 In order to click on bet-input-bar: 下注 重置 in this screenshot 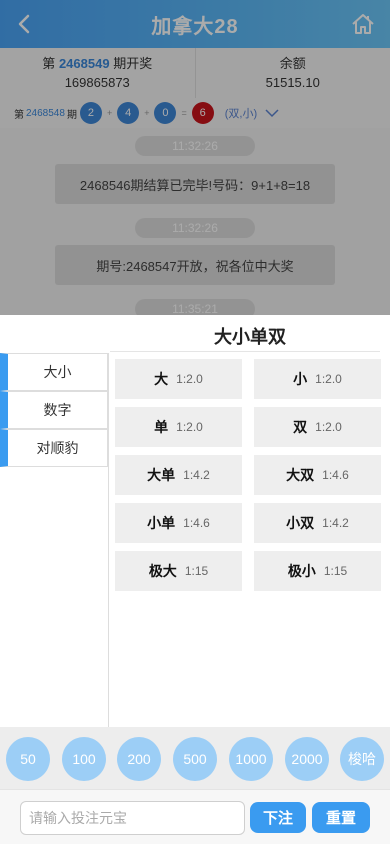, I will do `click(195, 816)`.